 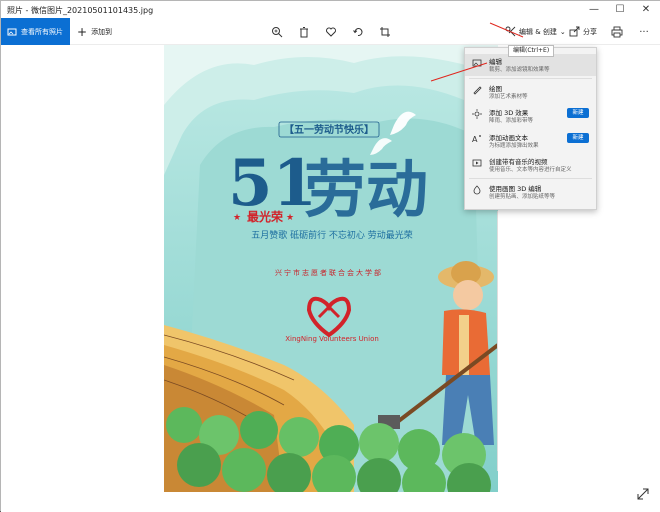 I want to click on maximize-button: ☐, so click(x=620, y=9).